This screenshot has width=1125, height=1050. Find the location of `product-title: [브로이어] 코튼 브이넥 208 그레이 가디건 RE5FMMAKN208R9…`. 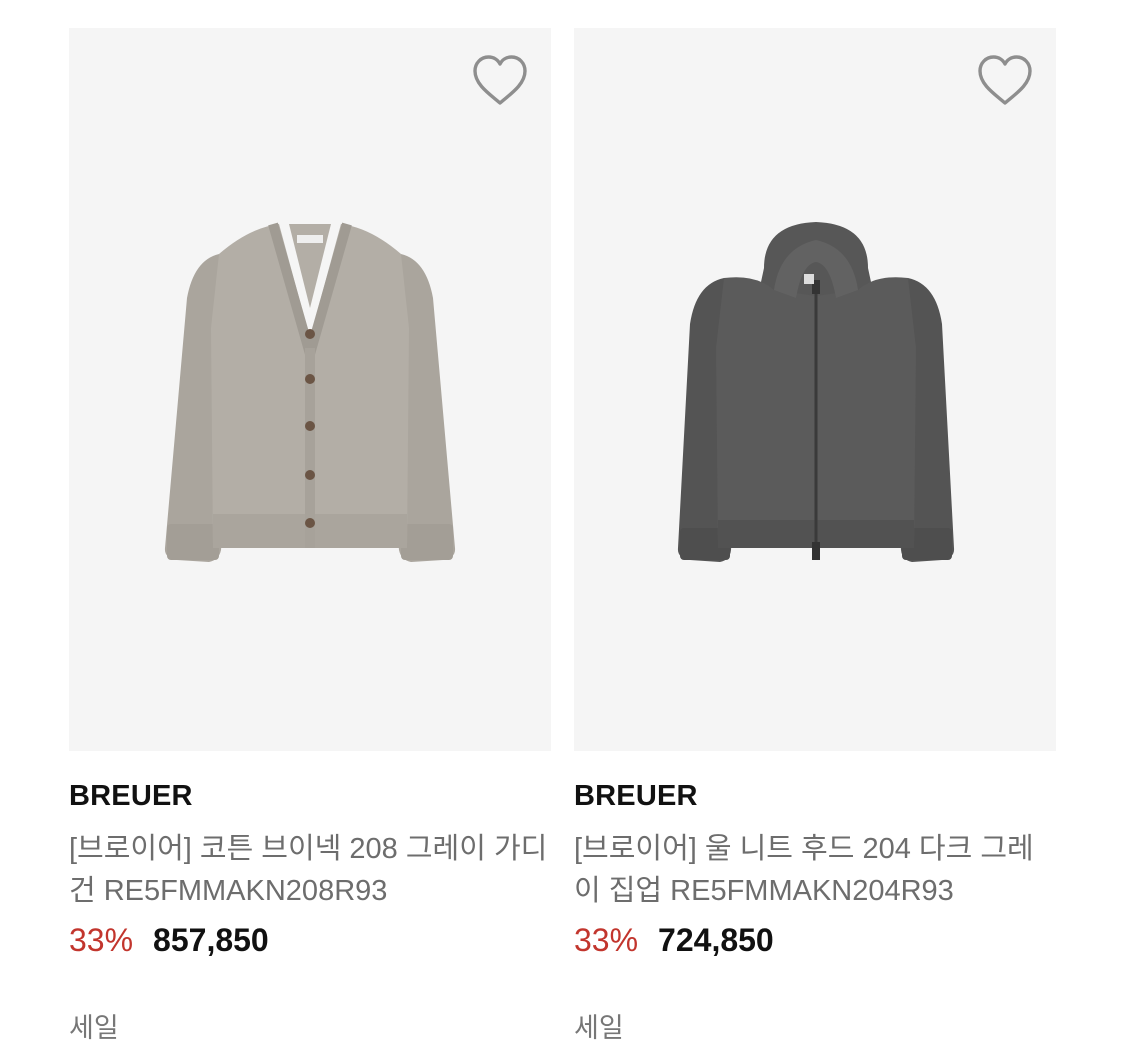

product-title: [브로이어] 코튼 브이넥 208 그레이 가디건 RE5FMMAKN208R9… is located at coordinates (310, 870).